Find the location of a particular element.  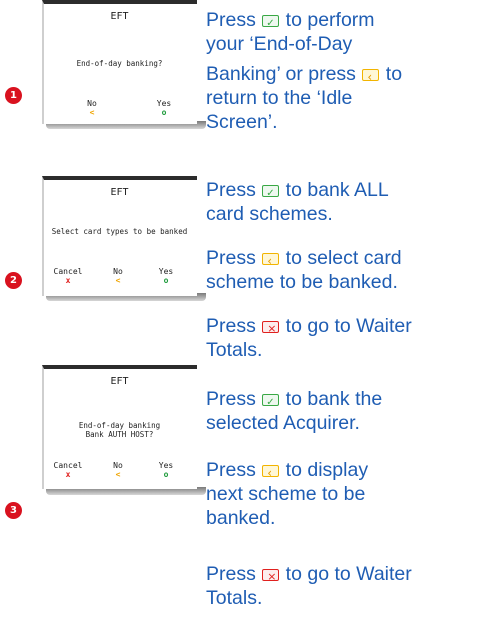

text-line: Press to perform is located at coordinates (345, 22).